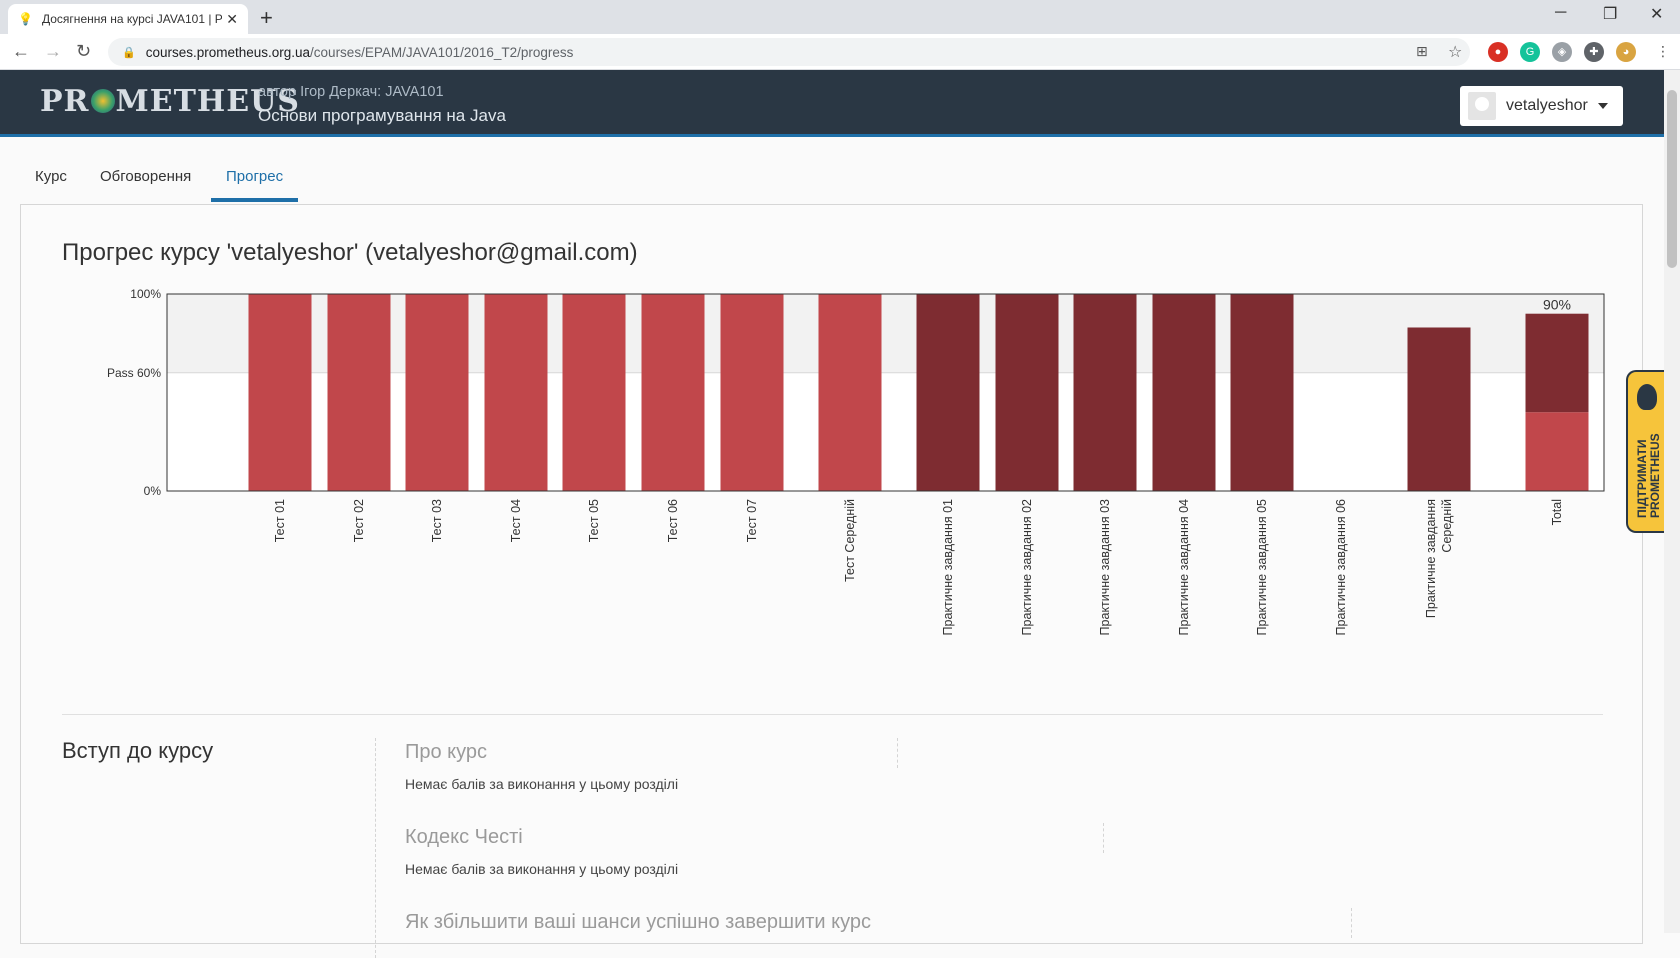 The width and height of the screenshot is (1680, 958). What do you see at coordinates (83, 51) in the screenshot?
I see `reload-button: ↻` at bounding box center [83, 51].